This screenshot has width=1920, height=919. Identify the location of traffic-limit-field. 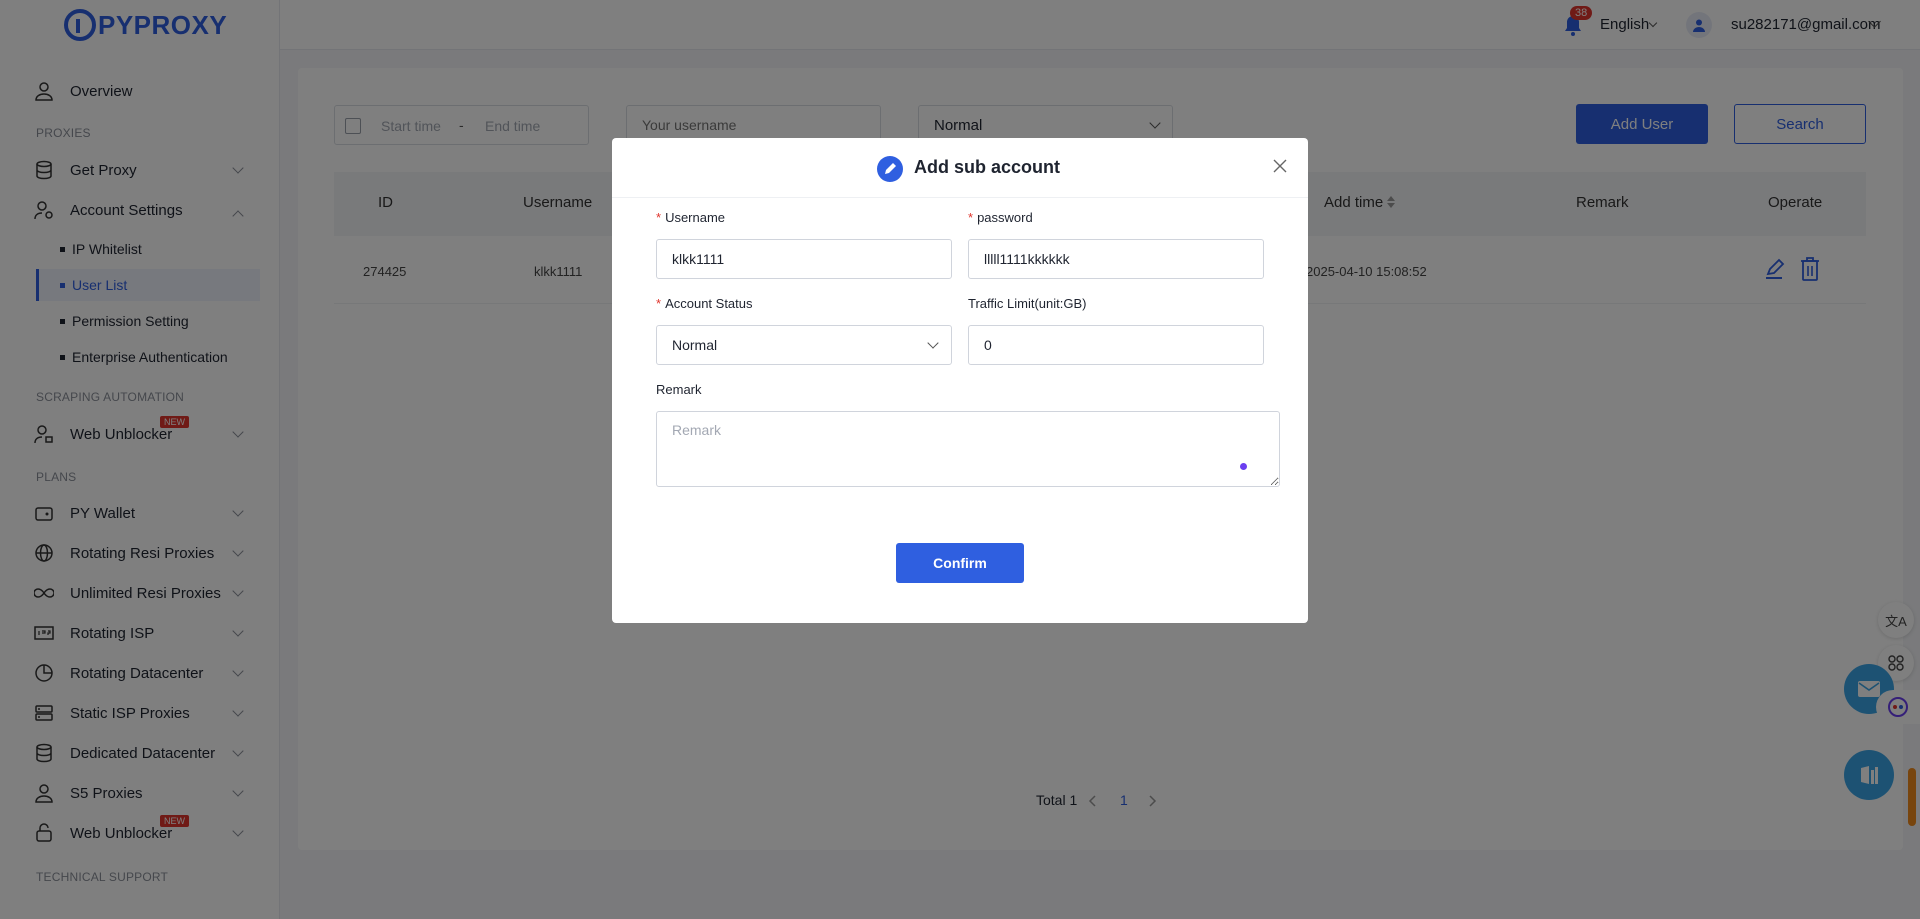
(1116, 345).